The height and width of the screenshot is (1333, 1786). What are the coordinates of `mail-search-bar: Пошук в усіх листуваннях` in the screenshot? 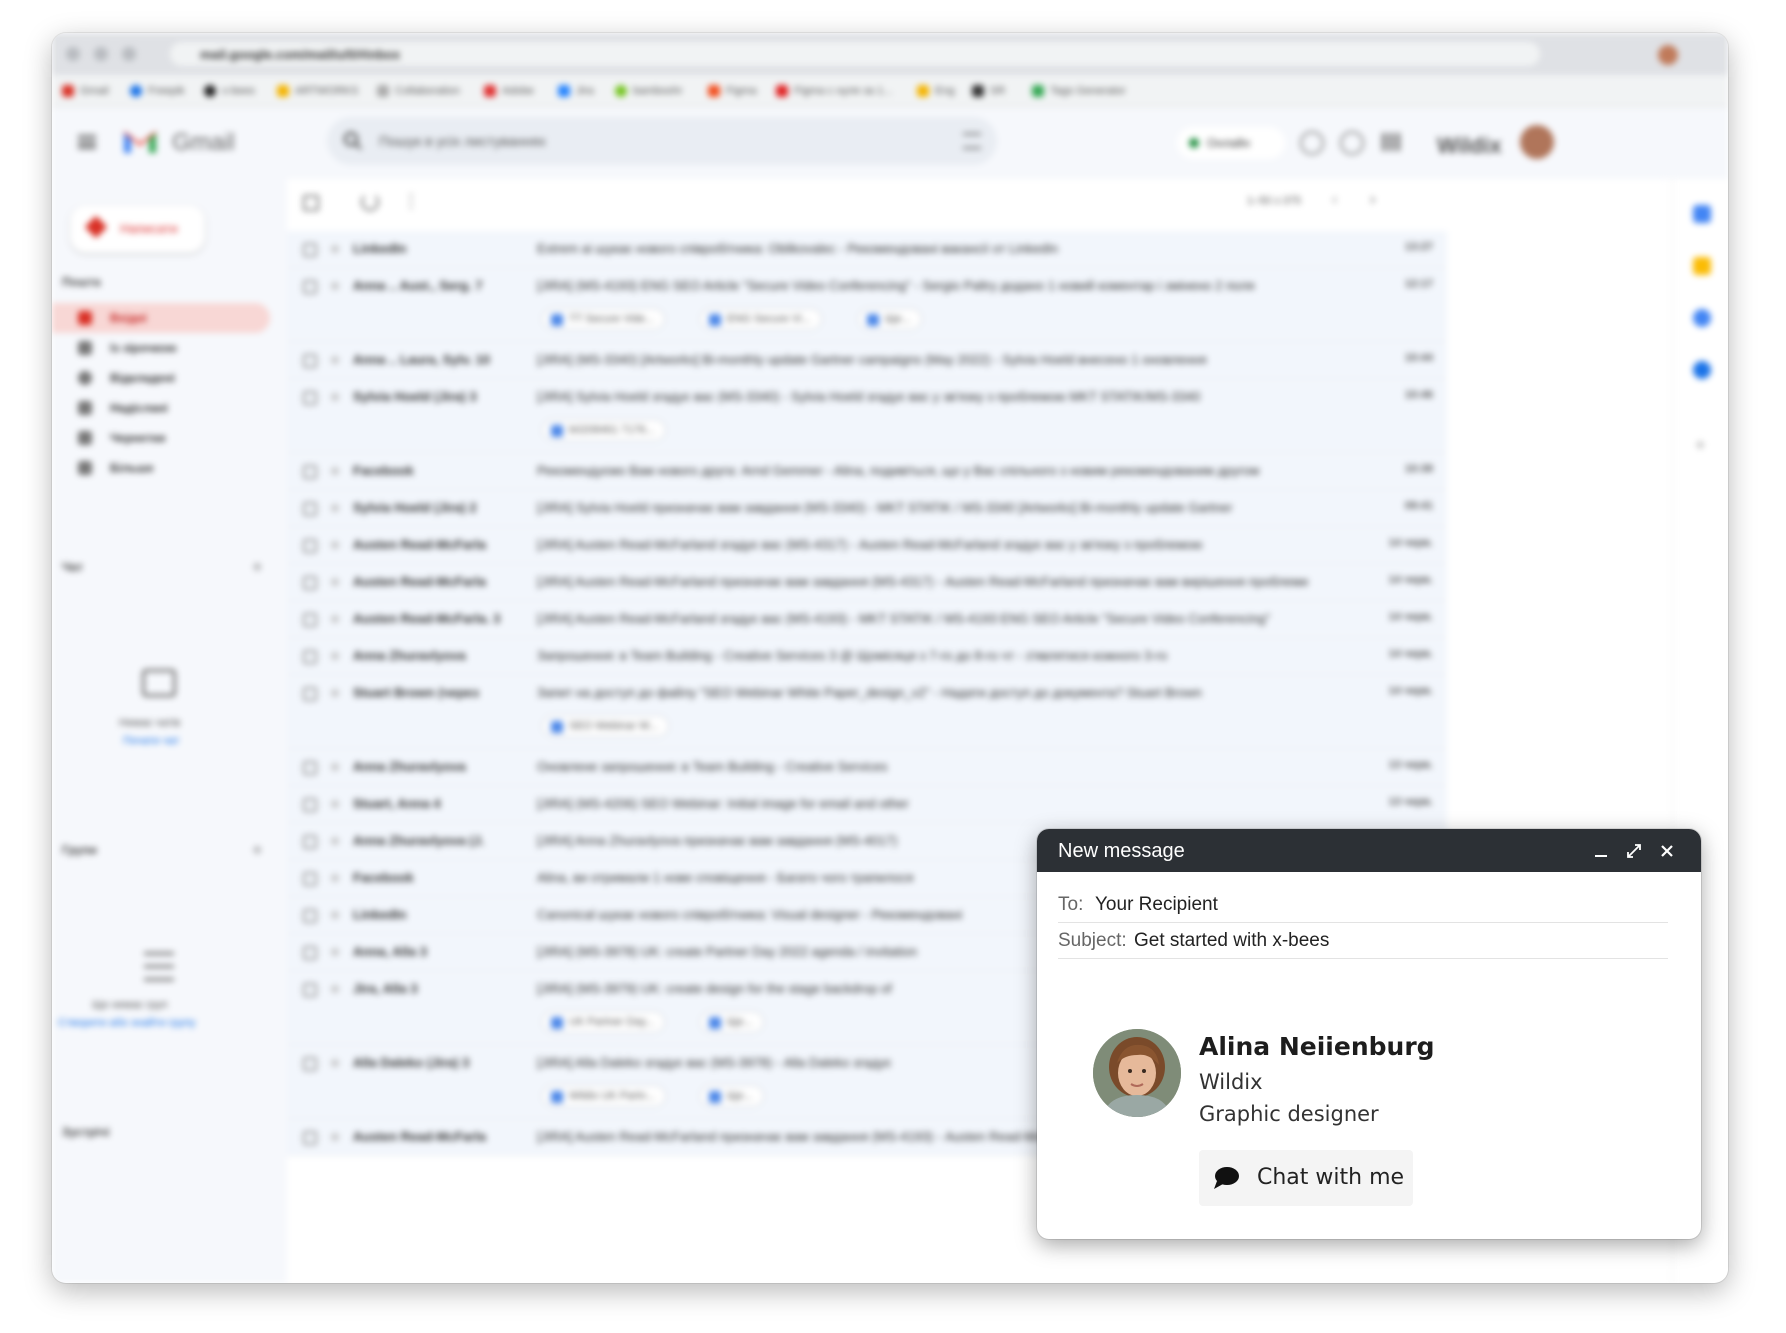 It's located at (662, 141).